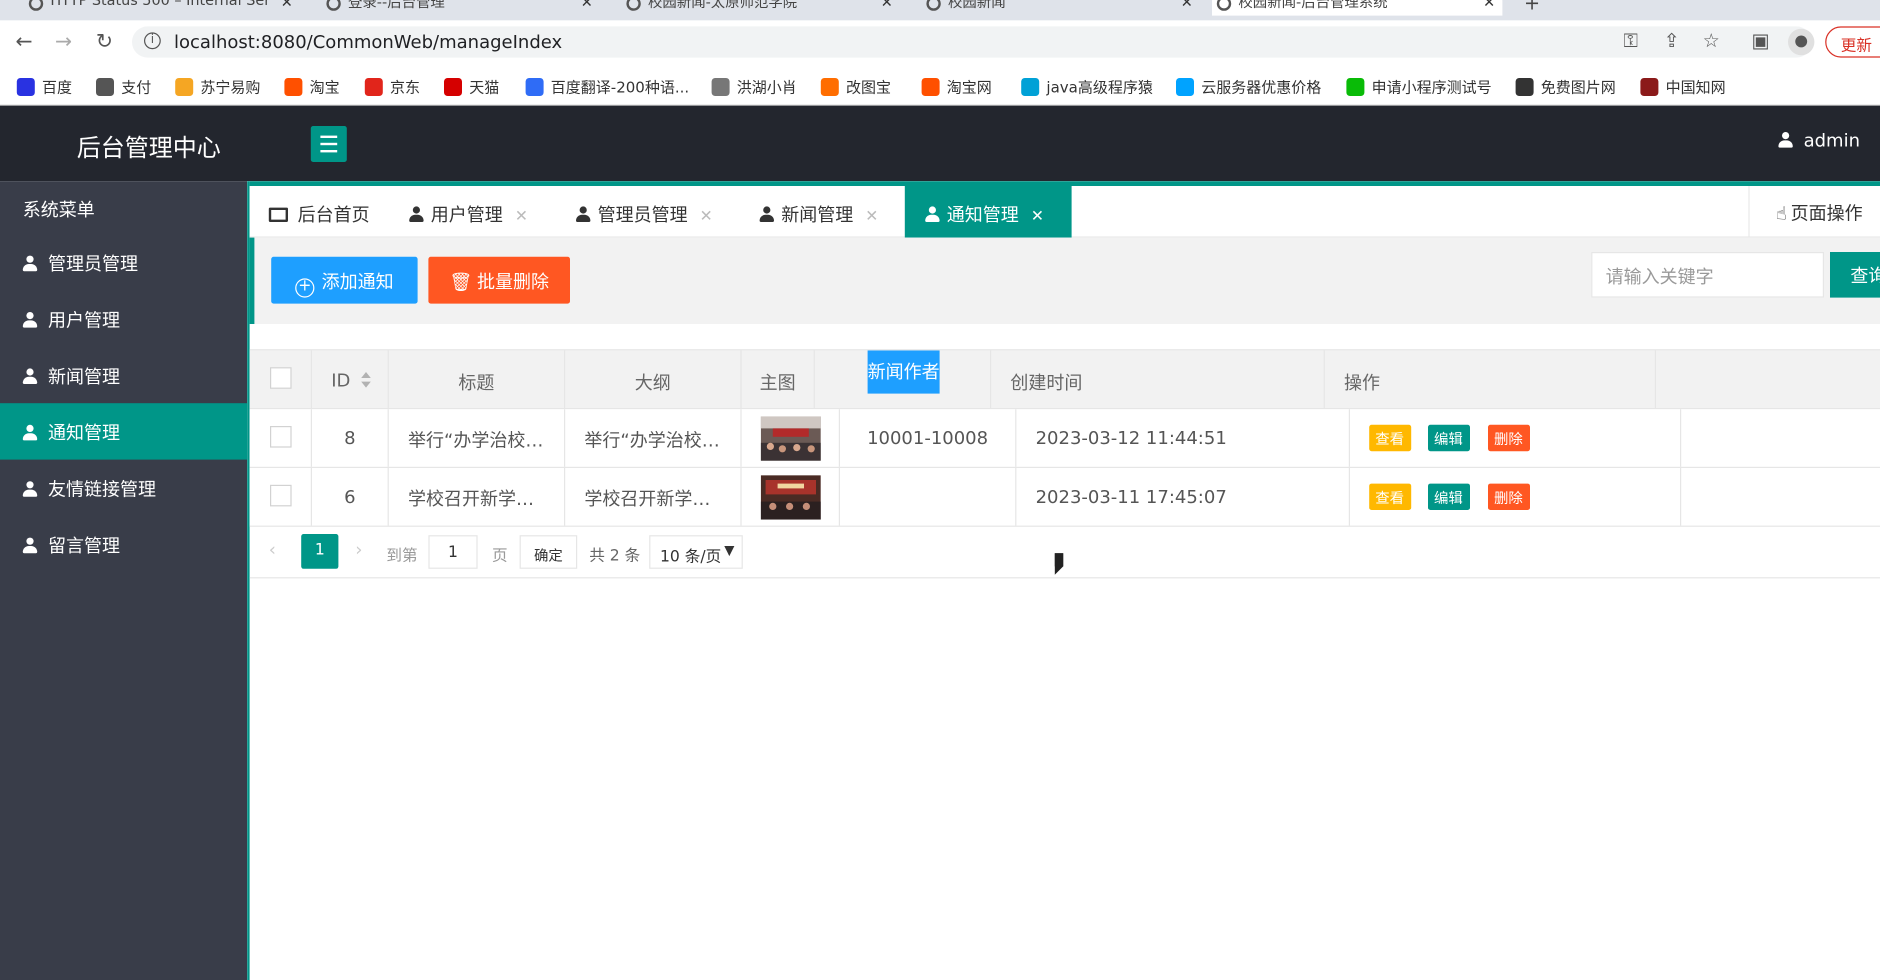 The image size is (1880, 980). I want to click on bookmark-item: 云服务器优惠价格, so click(1248, 85).